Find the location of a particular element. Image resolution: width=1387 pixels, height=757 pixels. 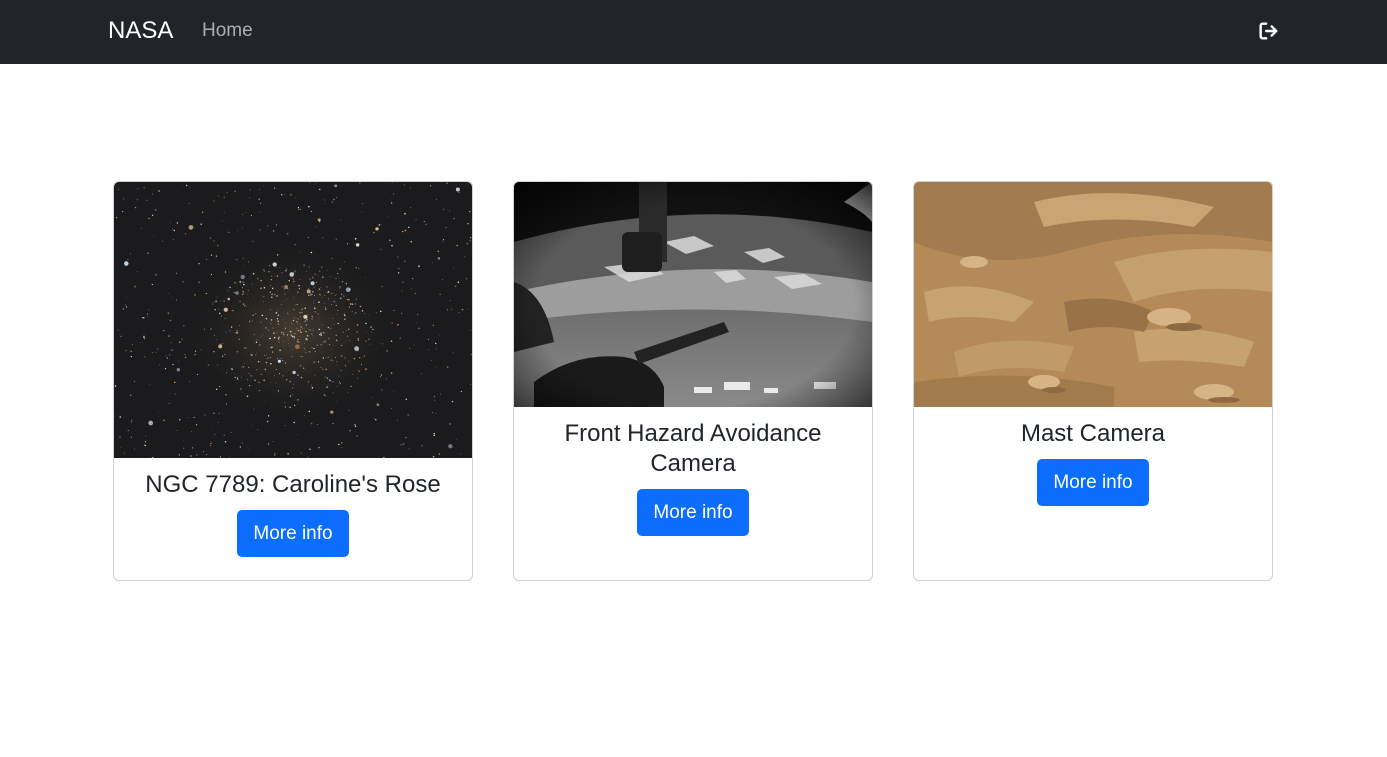

card-title: Front Hazard Avoidance Camera is located at coordinates (693, 448).